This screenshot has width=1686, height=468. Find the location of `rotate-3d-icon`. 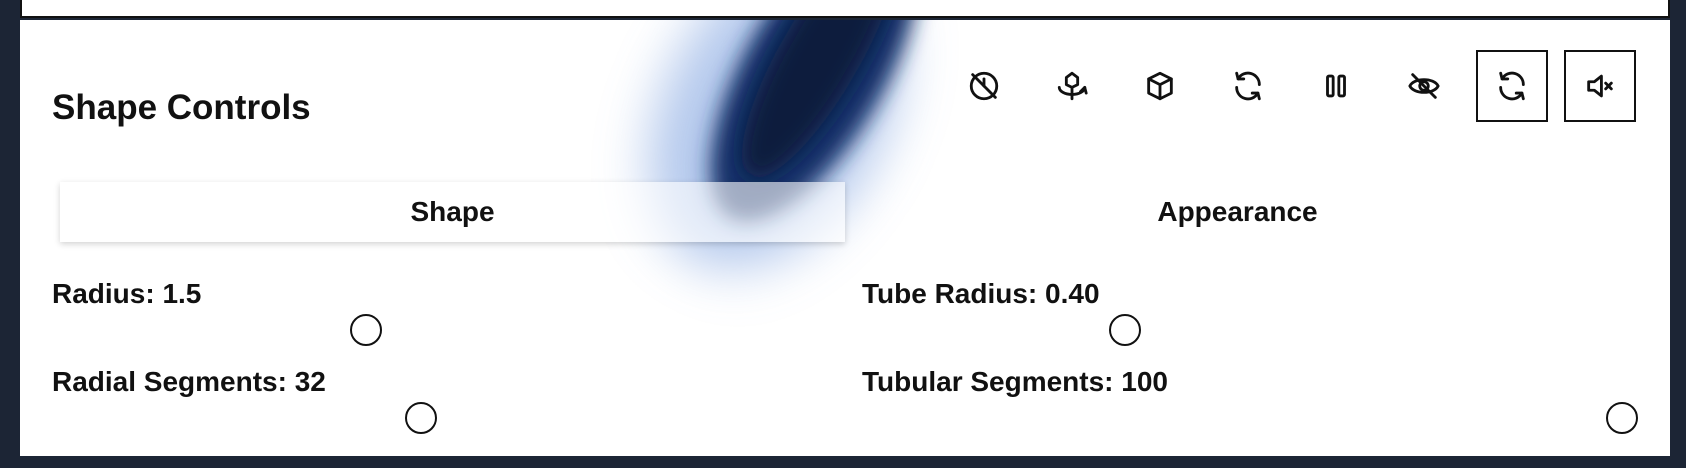

rotate-3d-icon is located at coordinates (1072, 86).